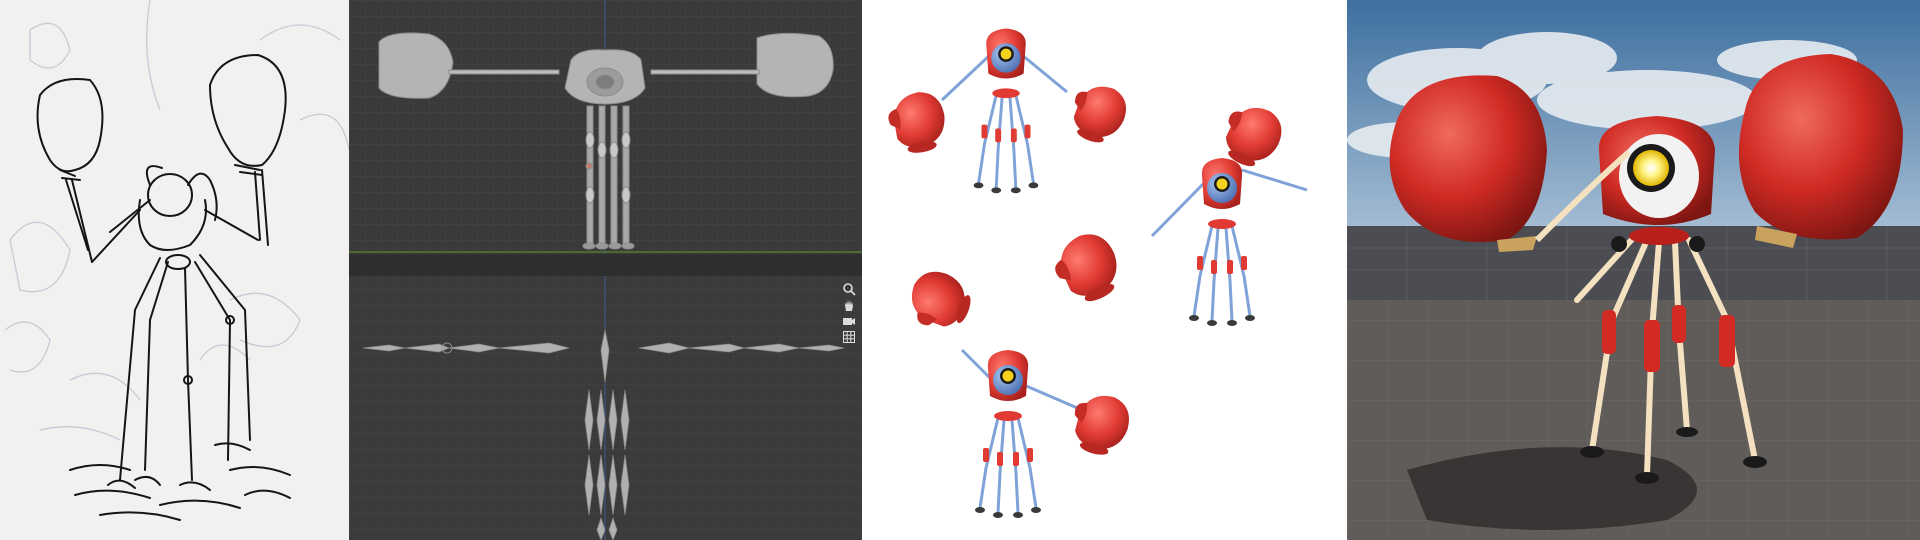 This screenshot has width=1920, height=540. I want to click on grid-icon, so click(850, 338).